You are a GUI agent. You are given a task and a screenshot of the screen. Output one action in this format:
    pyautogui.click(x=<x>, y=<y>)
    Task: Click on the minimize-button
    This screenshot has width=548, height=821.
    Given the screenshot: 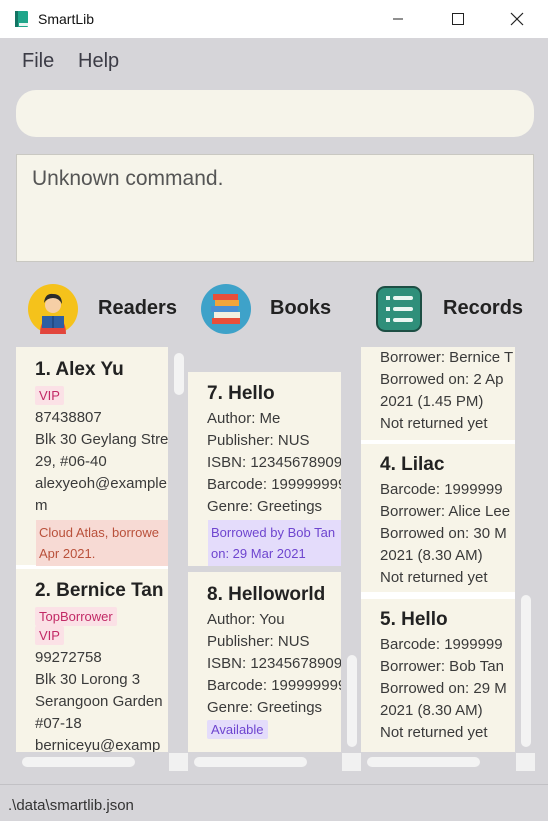 What is the action you would take?
    pyautogui.click(x=398, y=19)
    